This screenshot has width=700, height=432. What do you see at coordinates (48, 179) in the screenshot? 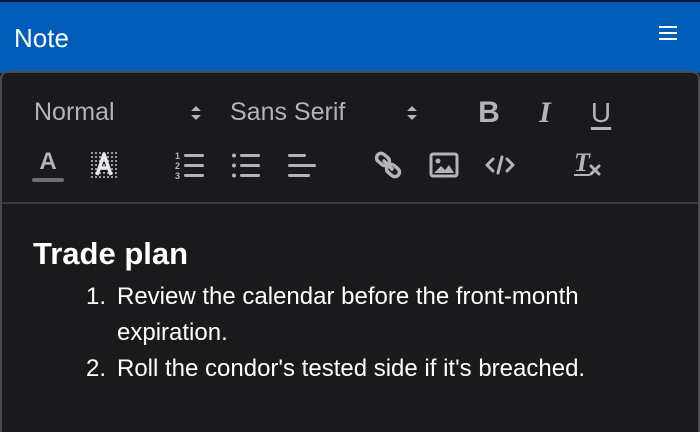
I see `text-color-swatch` at bounding box center [48, 179].